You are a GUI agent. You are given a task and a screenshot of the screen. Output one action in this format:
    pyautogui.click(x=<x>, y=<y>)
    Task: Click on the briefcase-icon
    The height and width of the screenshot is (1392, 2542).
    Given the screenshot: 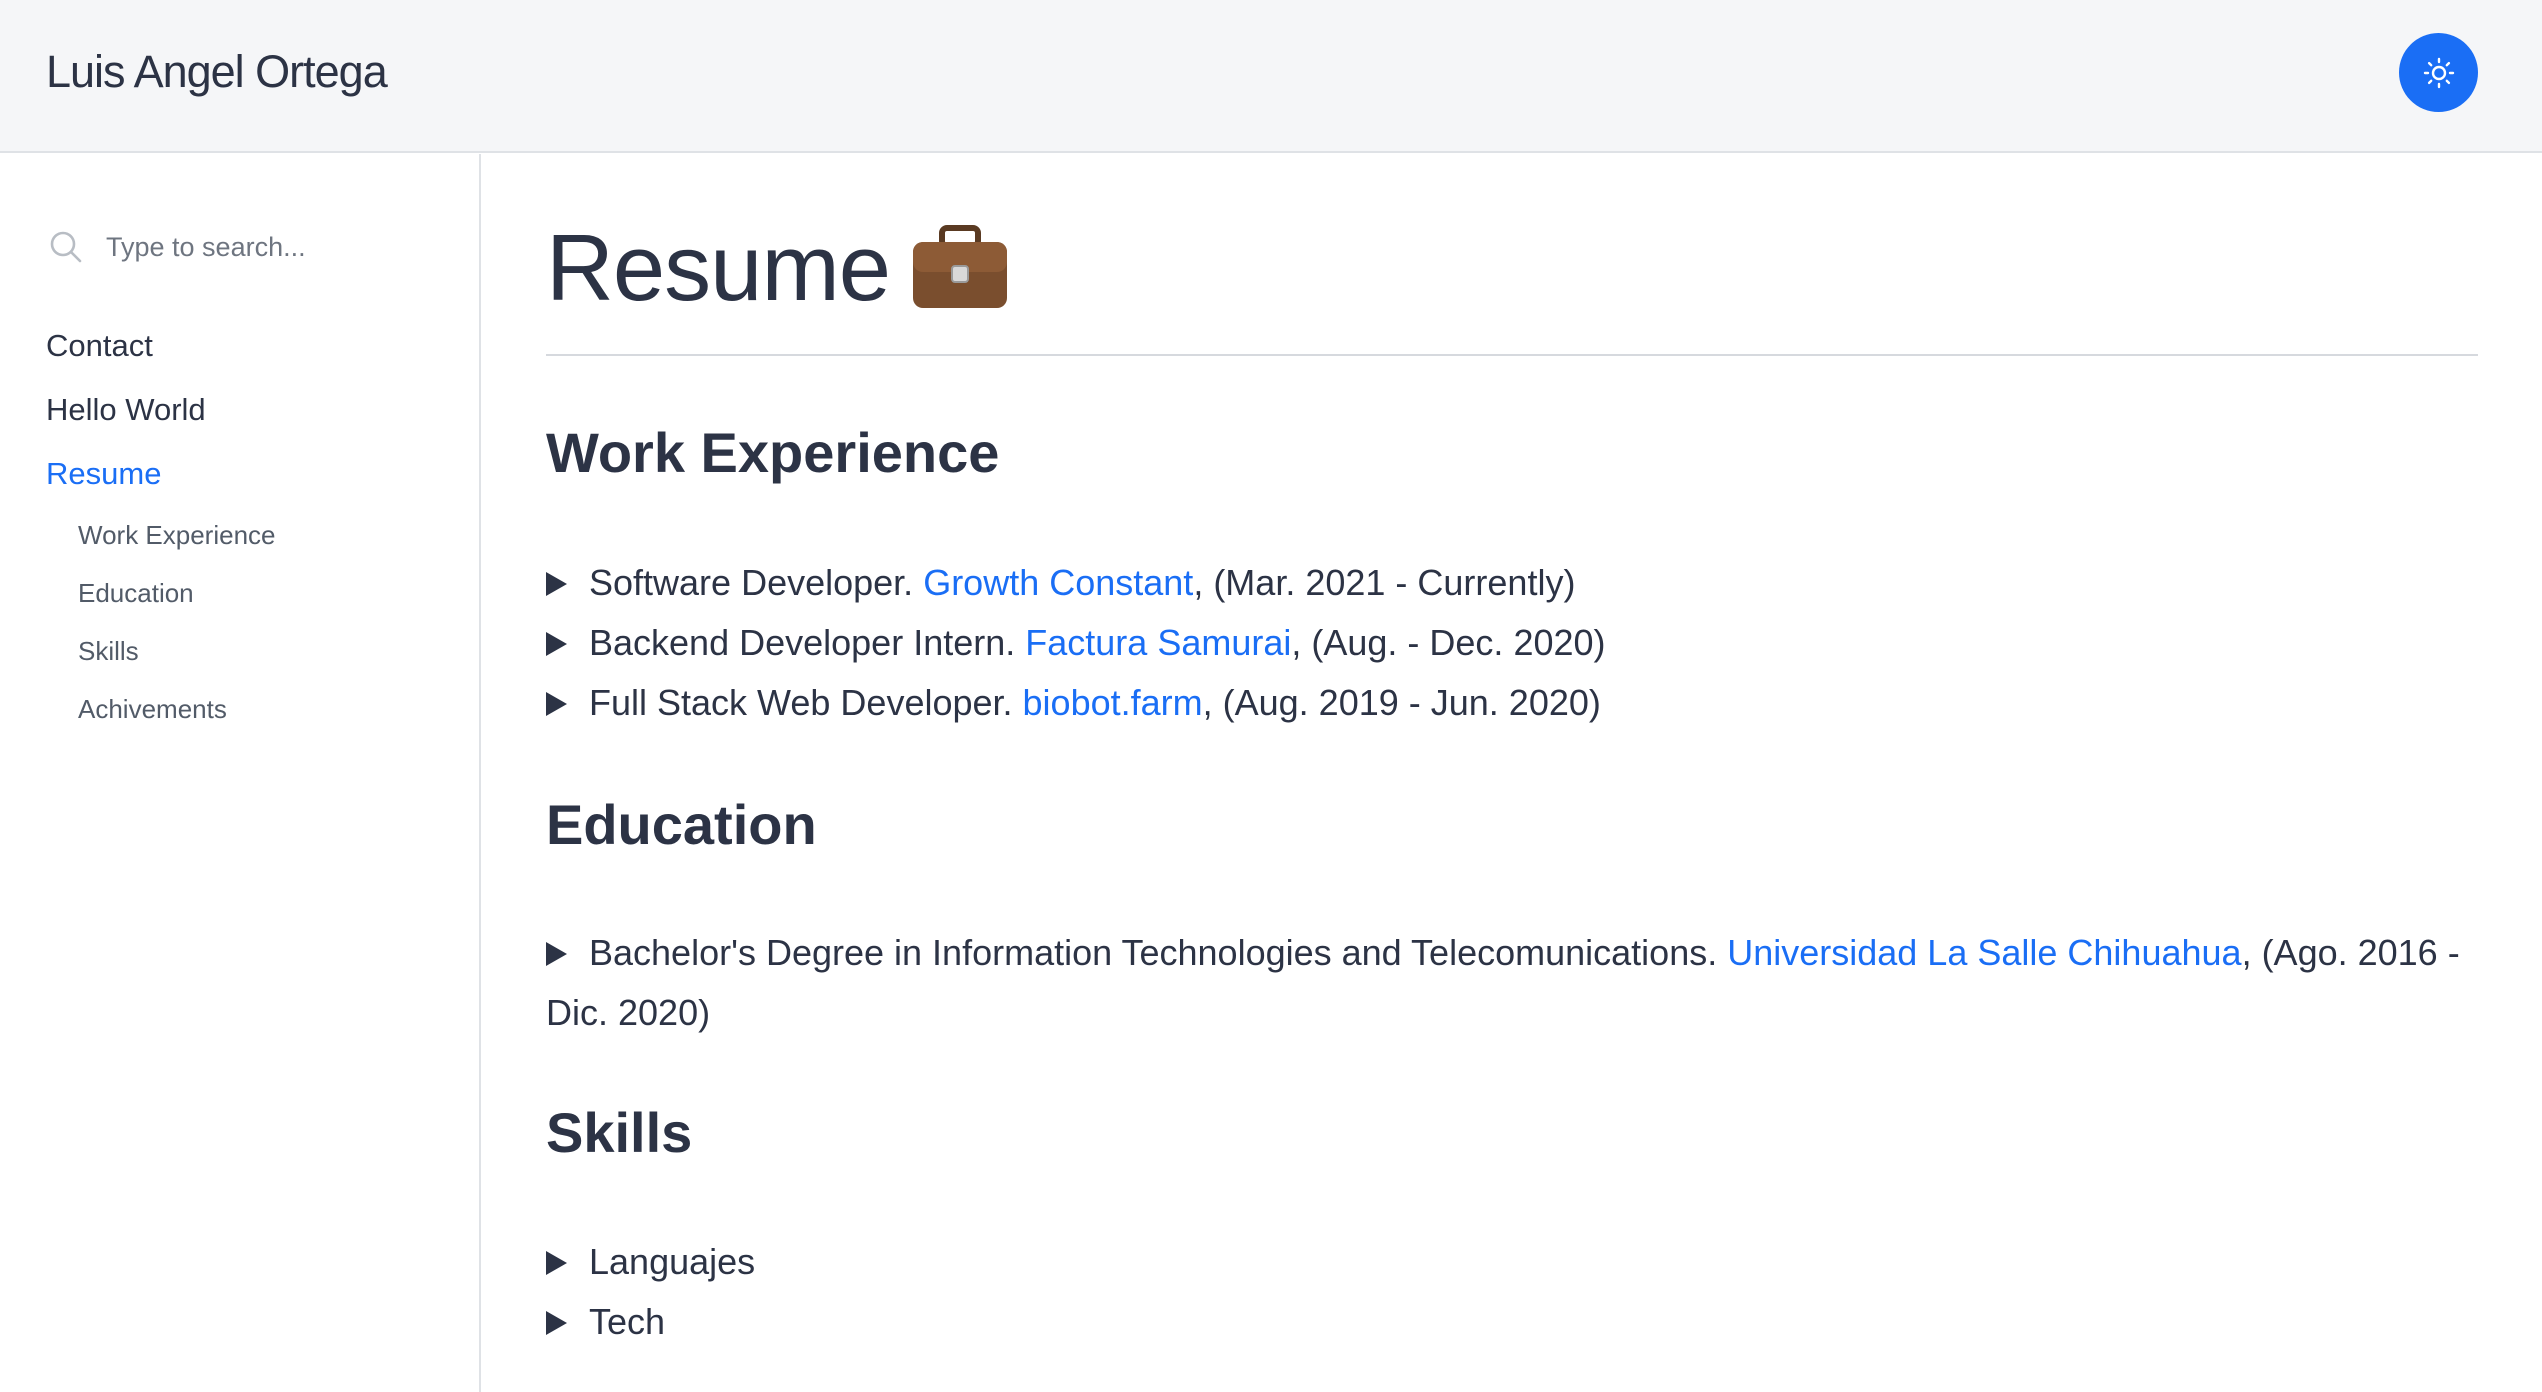 What is the action you would take?
    pyautogui.click(x=960, y=268)
    